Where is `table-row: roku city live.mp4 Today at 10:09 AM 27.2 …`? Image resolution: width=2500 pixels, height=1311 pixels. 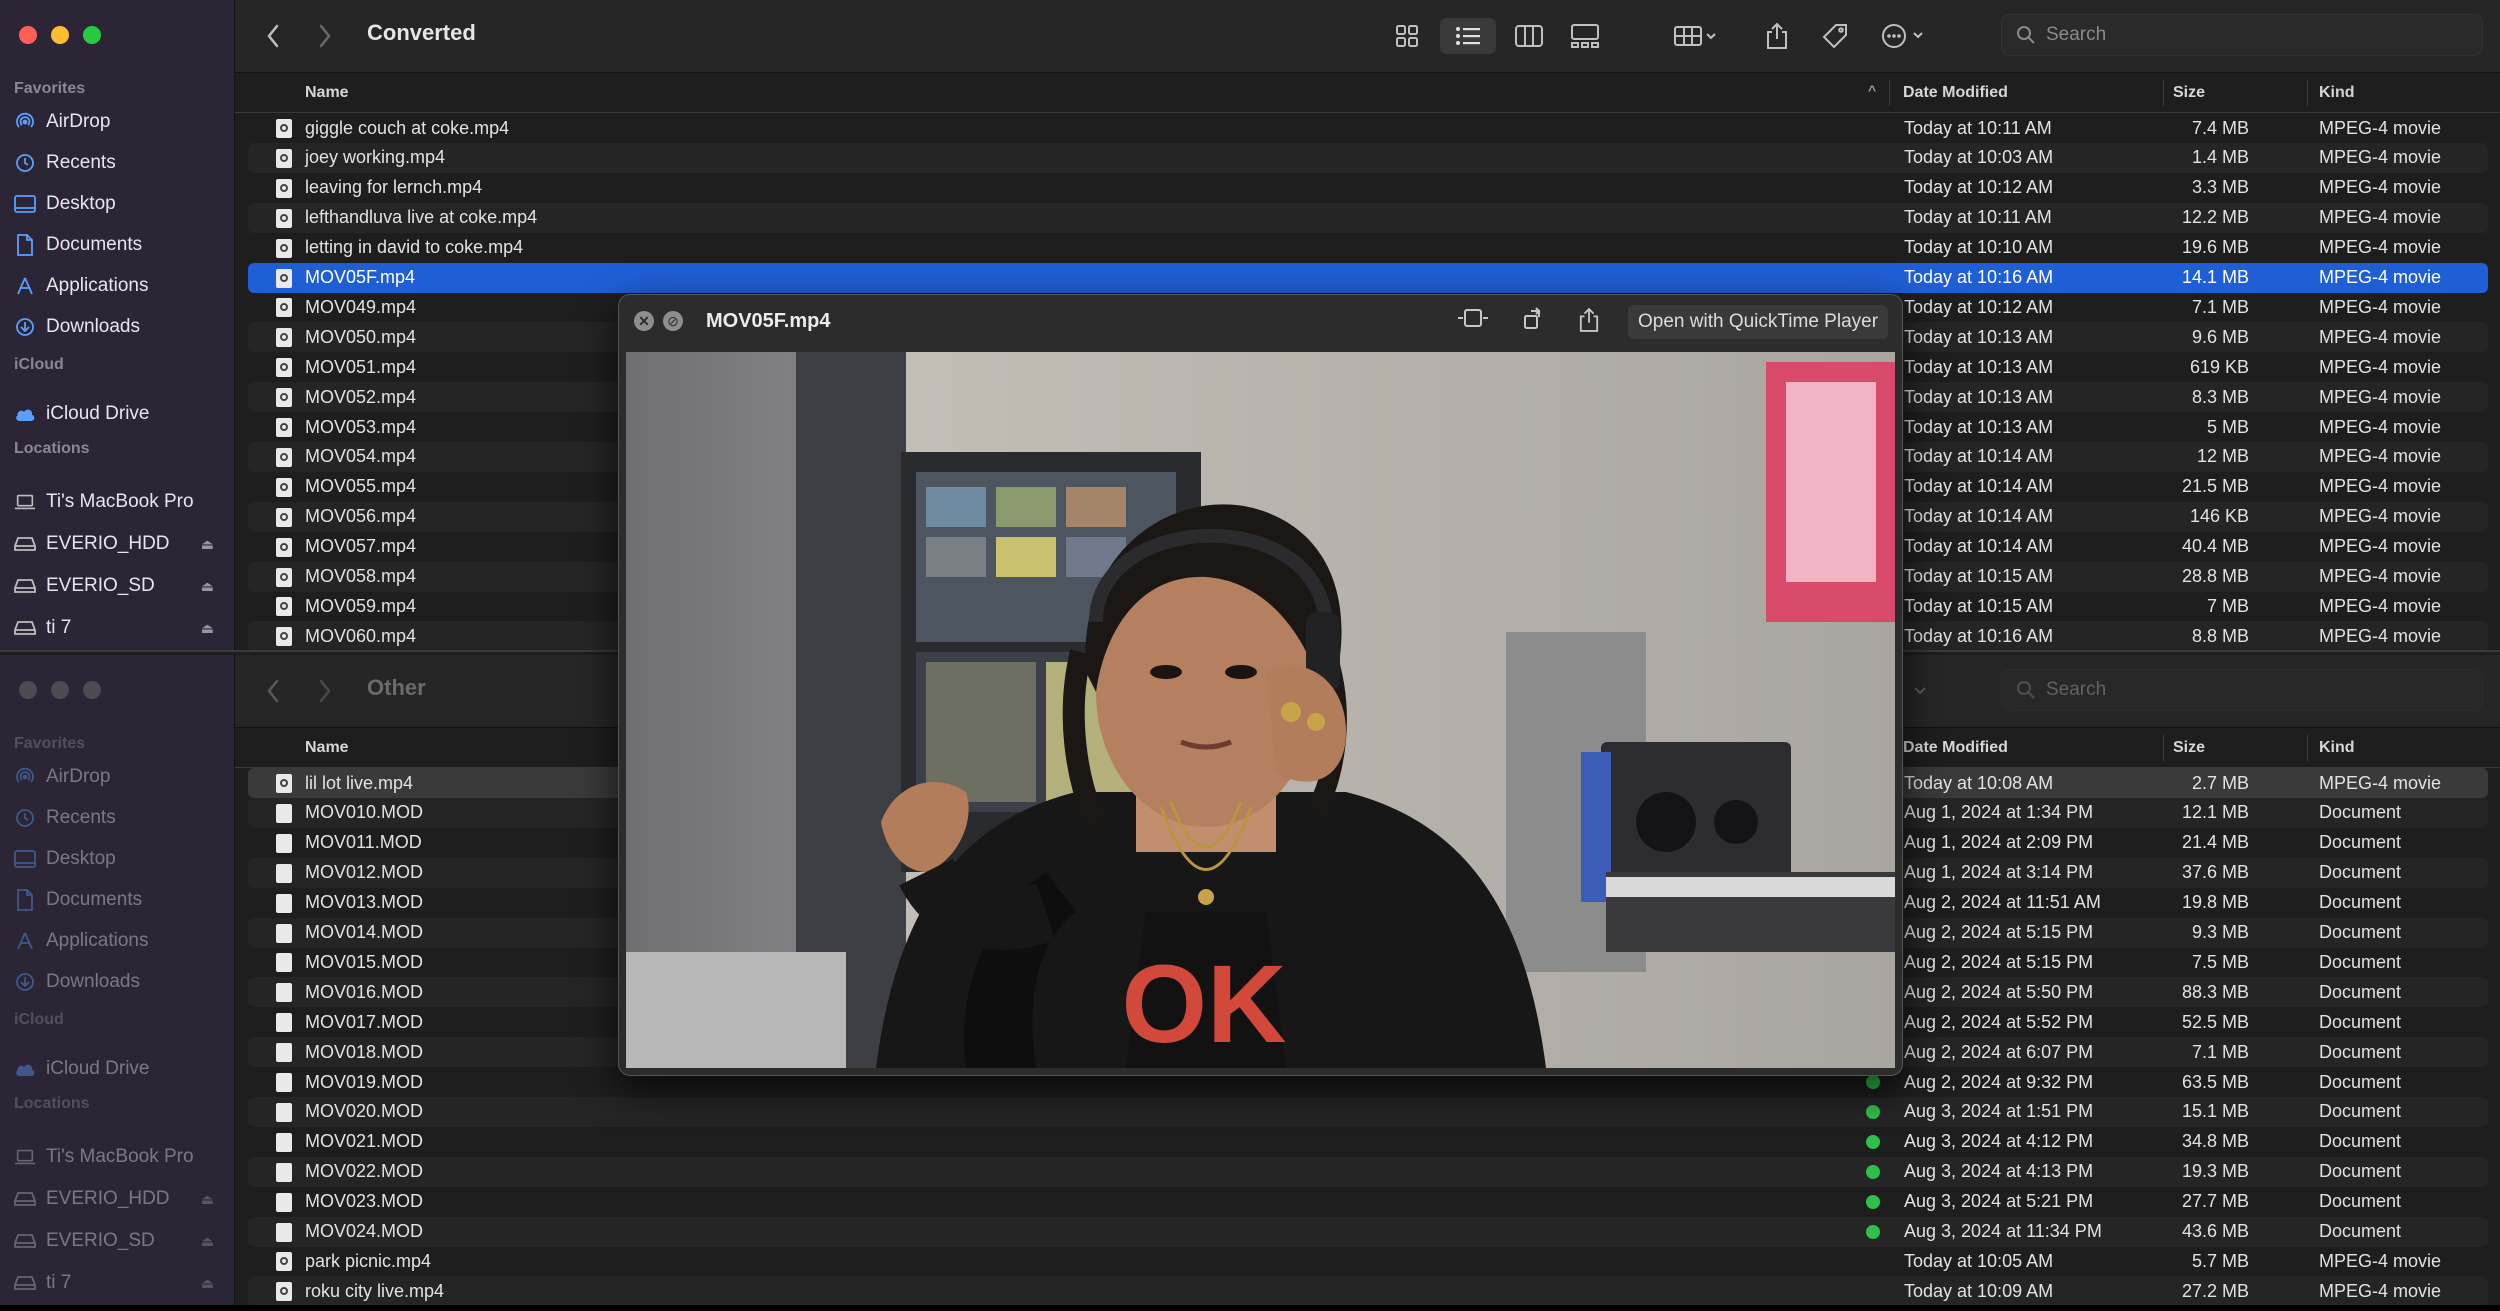 table-row: roku city live.mp4 Today at 10:09 AM 27.2 … is located at coordinates (1368, 1291).